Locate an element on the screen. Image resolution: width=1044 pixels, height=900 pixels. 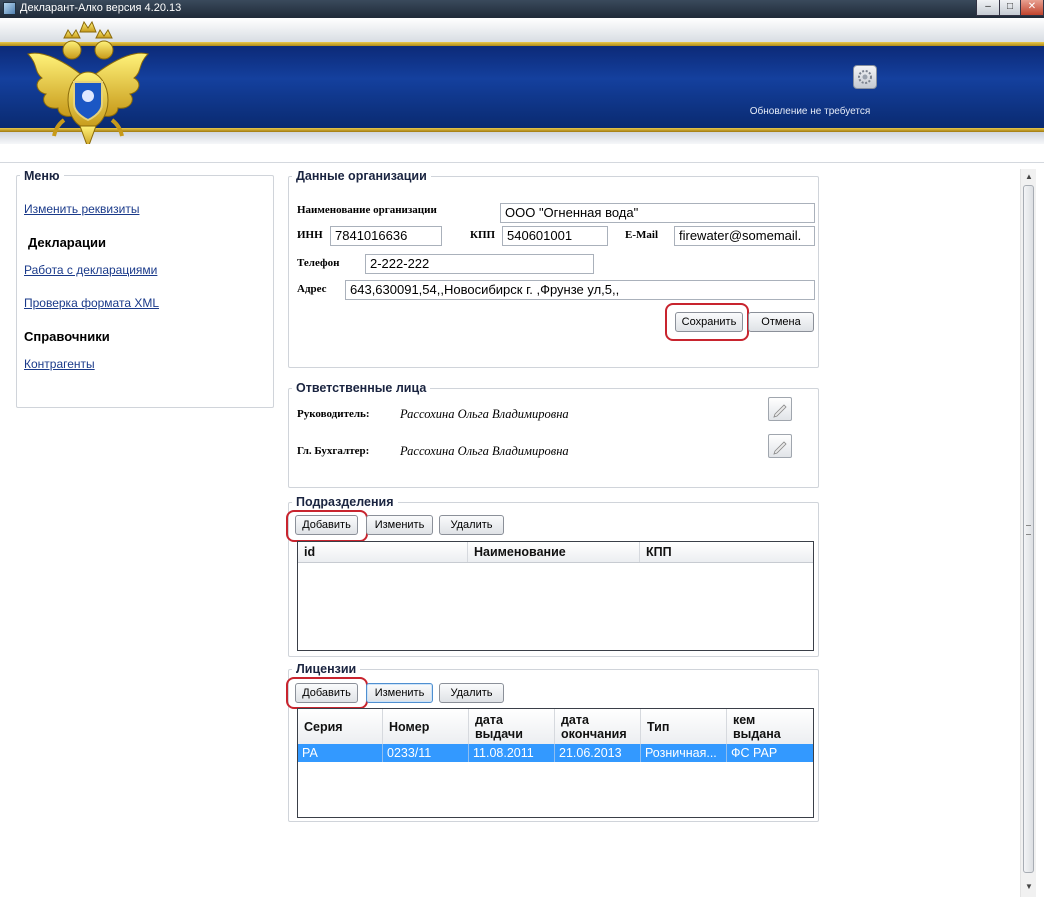
column-header: Серия is located at coordinates (340, 726).